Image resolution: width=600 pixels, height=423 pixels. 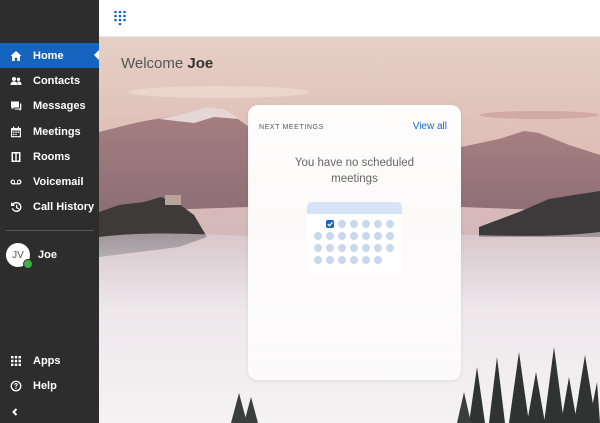 What do you see at coordinates (16, 207) in the screenshot?
I see `call-history-icon` at bounding box center [16, 207].